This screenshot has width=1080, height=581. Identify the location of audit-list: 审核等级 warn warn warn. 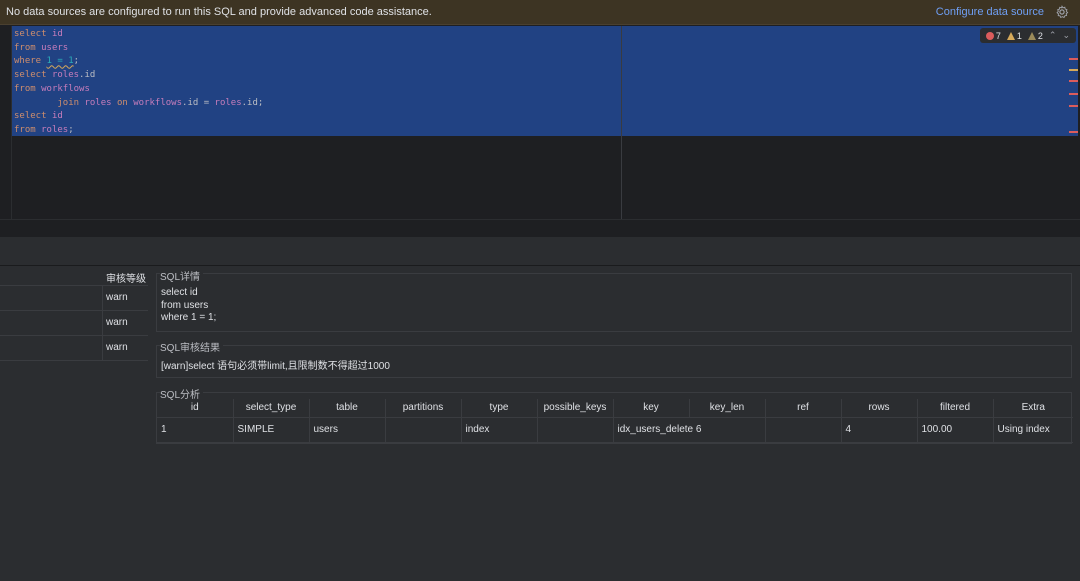
(74, 314).